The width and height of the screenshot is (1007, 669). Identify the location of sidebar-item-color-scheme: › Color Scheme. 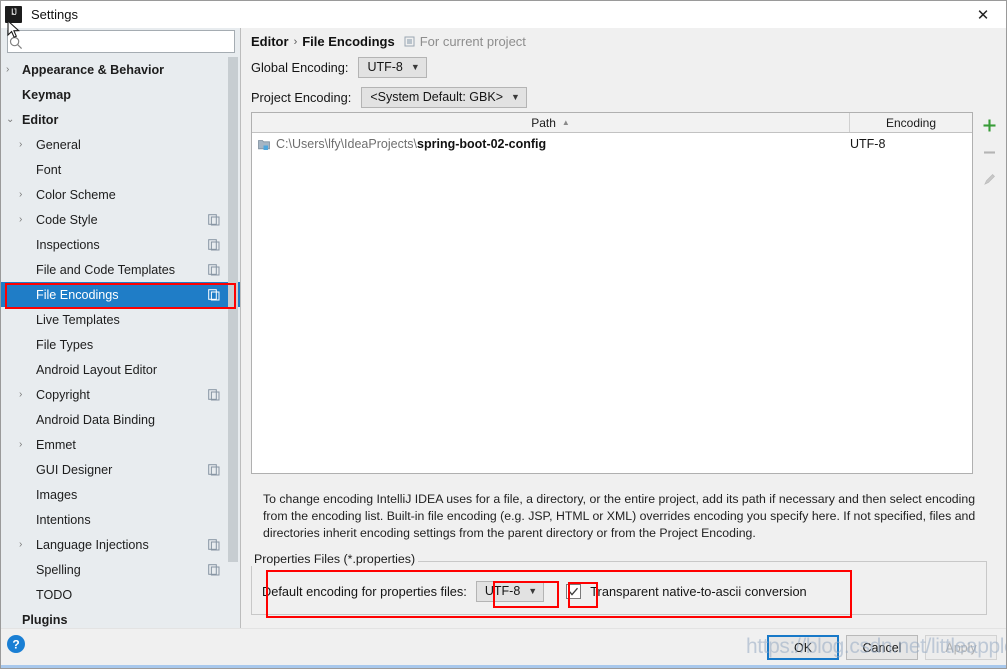
(120, 194).